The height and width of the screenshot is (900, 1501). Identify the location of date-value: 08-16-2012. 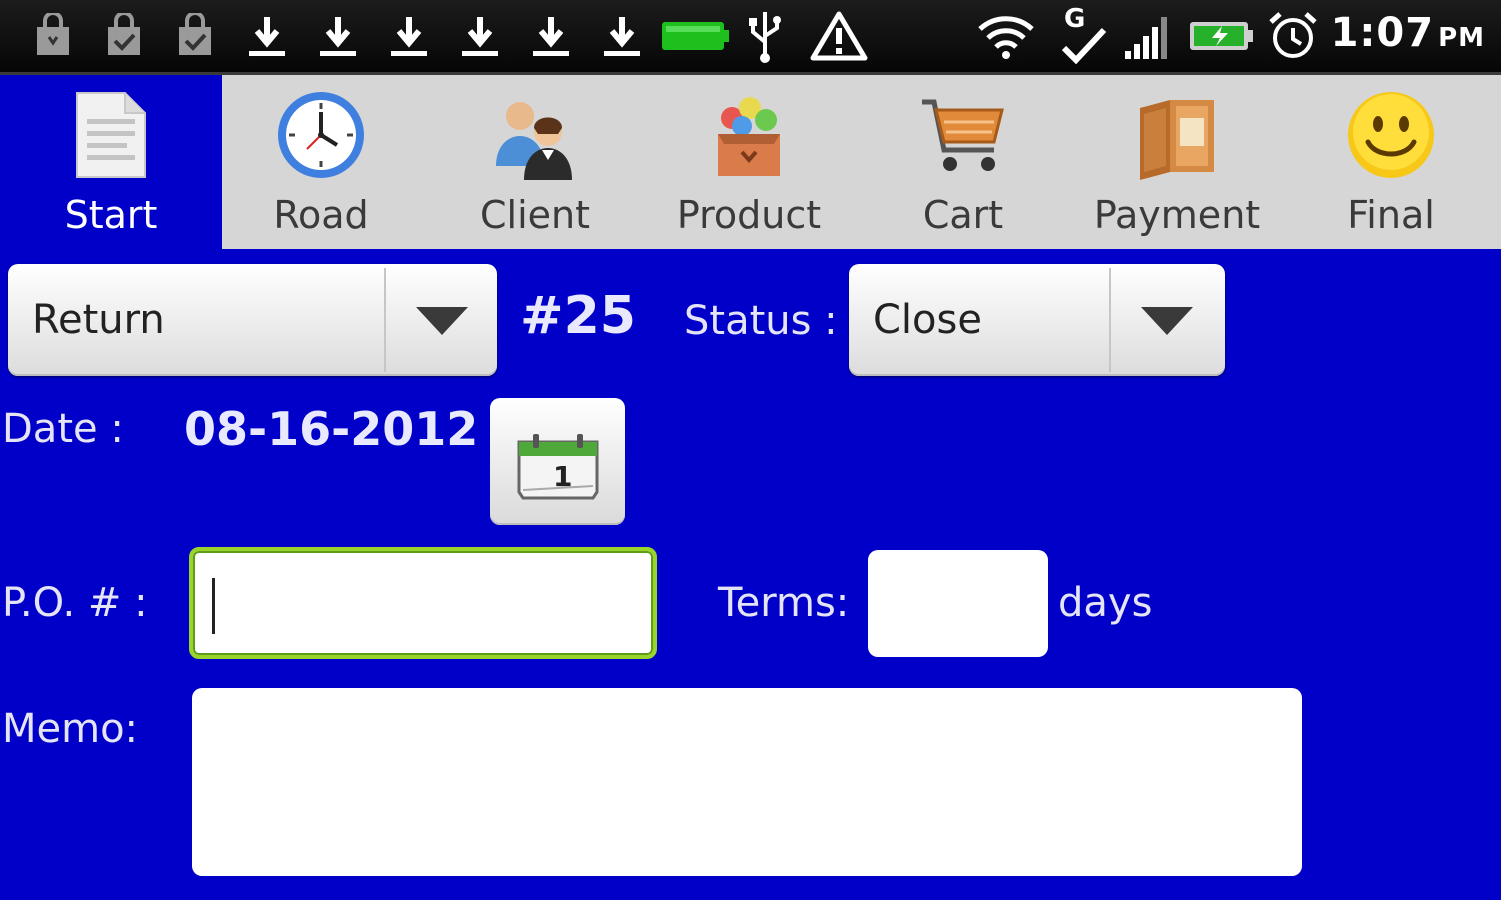
(331, 429).